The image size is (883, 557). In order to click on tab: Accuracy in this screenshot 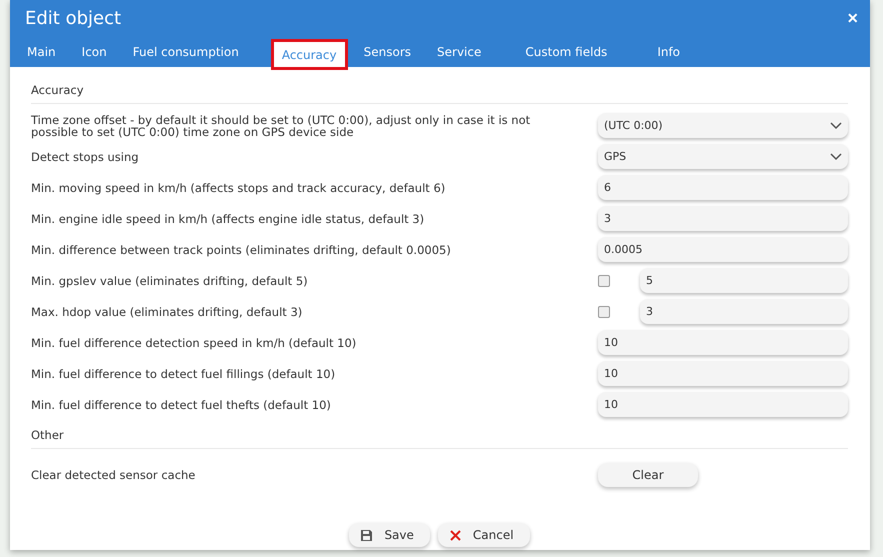, I will do `click(309, 54)`.